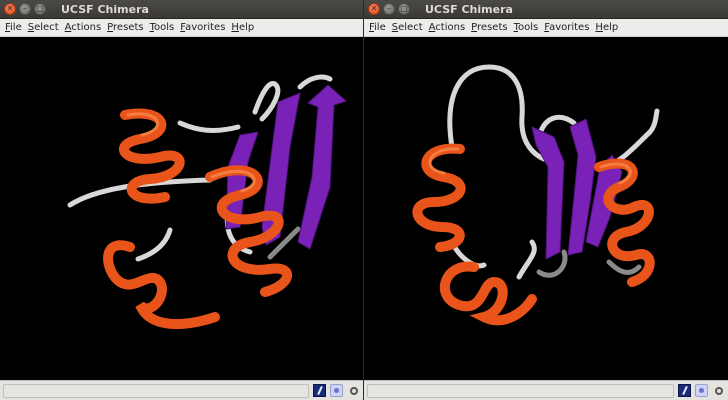 The height and width of the screenshot is (400, 728). I want to click on beta-strand, so click(548, 193).